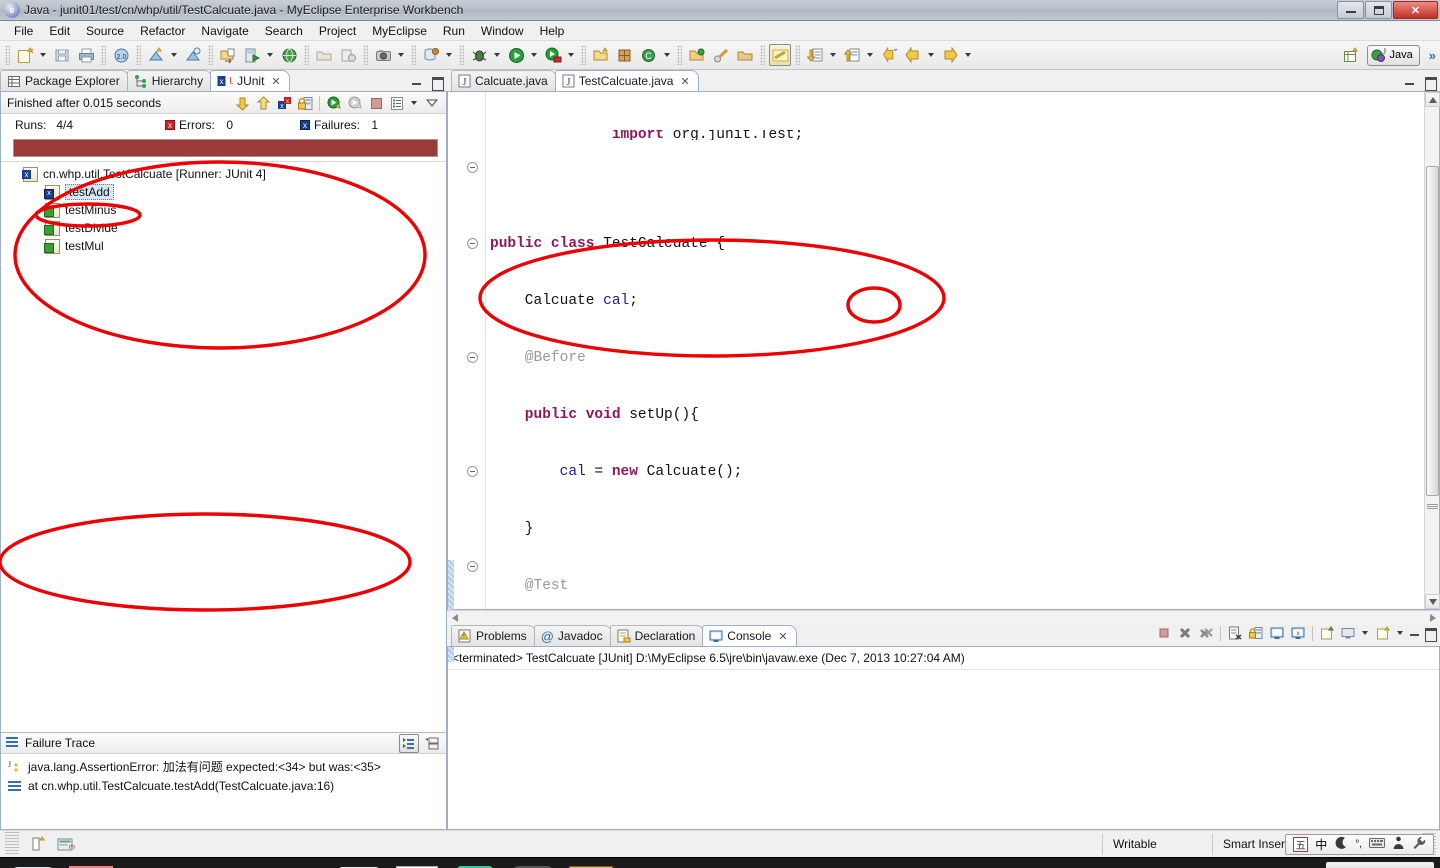 This screenshot has width=1440, height=868. I want to click on editor-folding-ruler, so click(474, 350).